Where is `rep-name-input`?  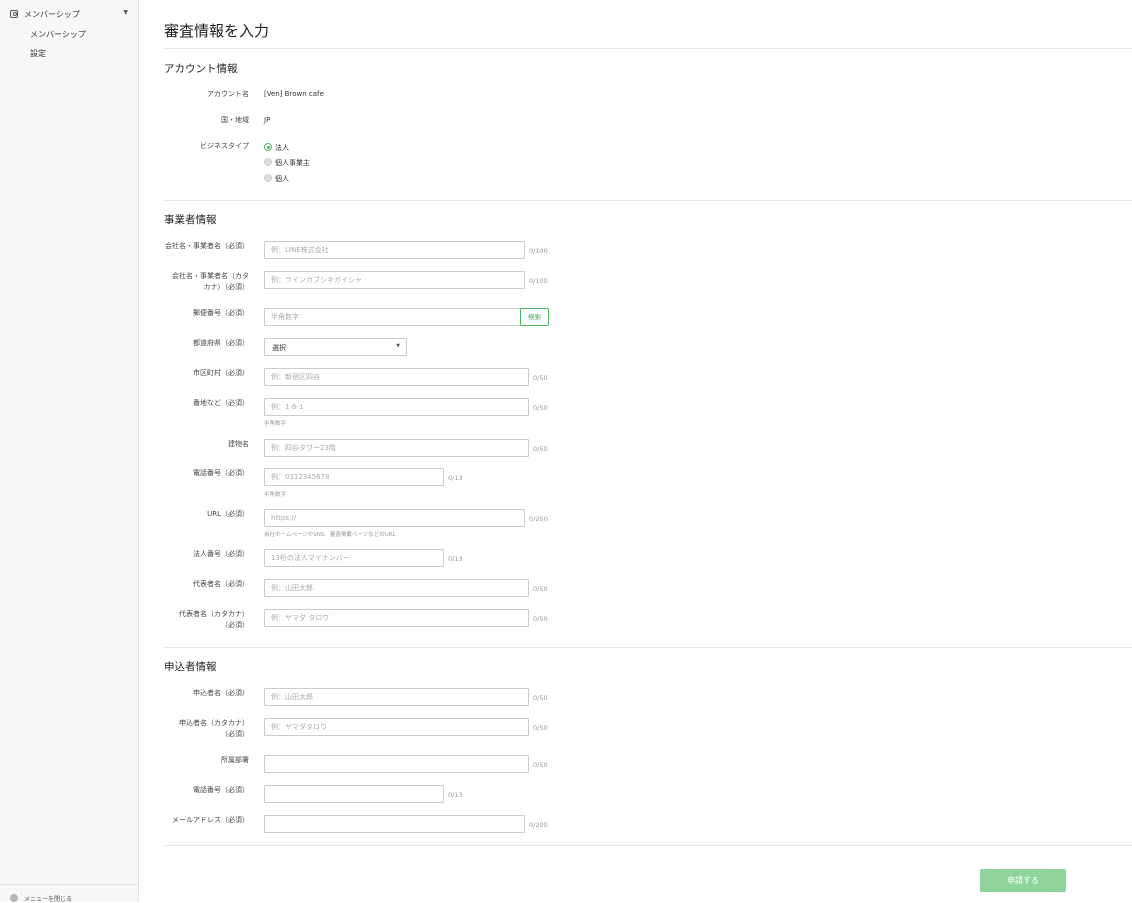
rep-name-input is located at coordinates (396, 588).